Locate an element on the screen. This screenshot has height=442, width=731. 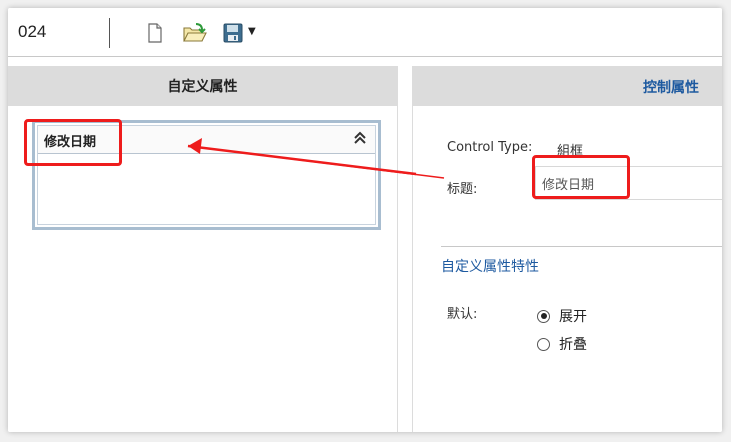
radio-collapse-label: 折叠 is located at coordinates (573, 345).